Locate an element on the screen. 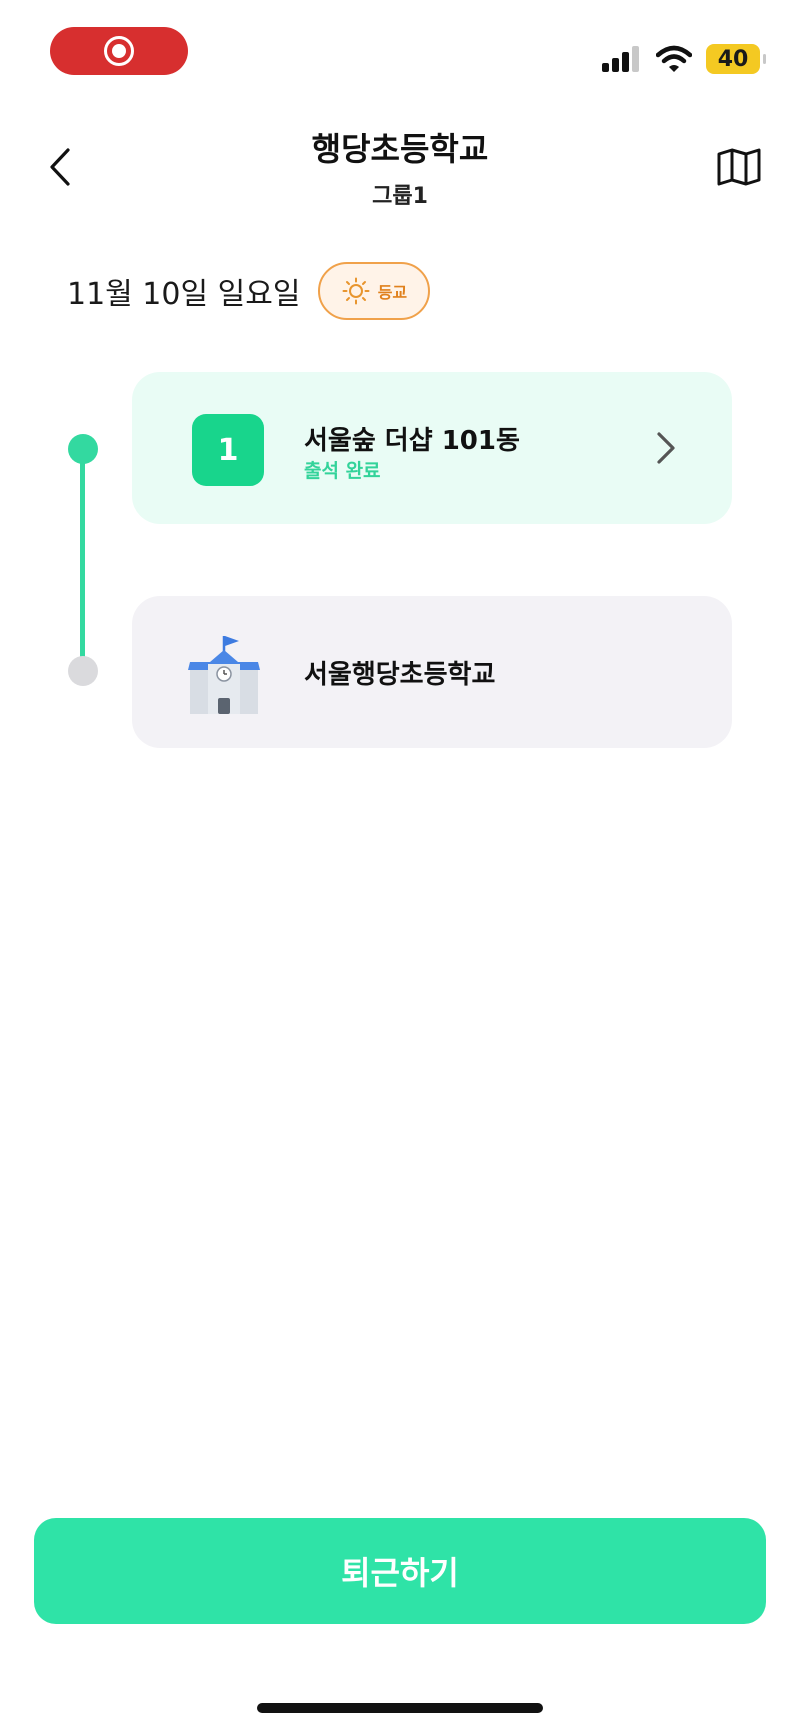  map-icon is located at coordinates (739, 167).